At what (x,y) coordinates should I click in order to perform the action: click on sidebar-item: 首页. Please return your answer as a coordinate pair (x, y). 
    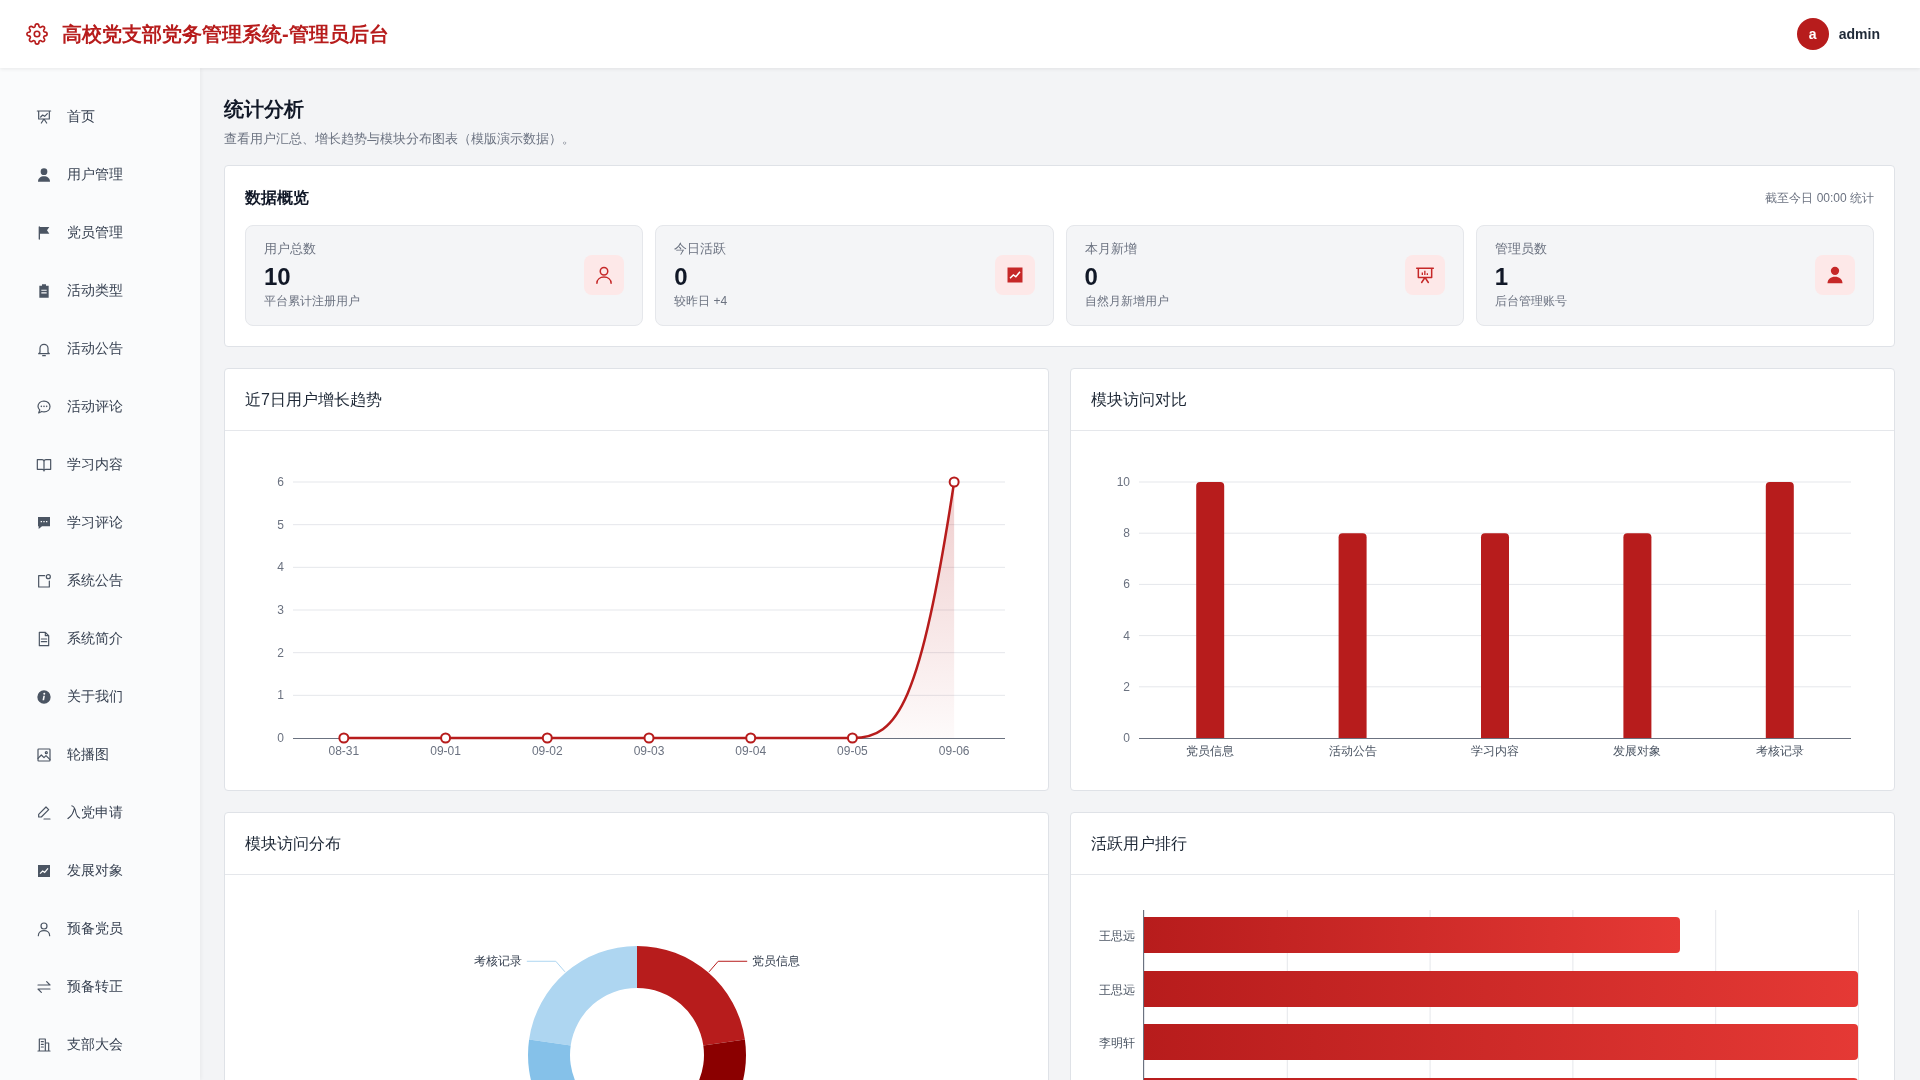
    Looking at the image, I should click on (100, 117).